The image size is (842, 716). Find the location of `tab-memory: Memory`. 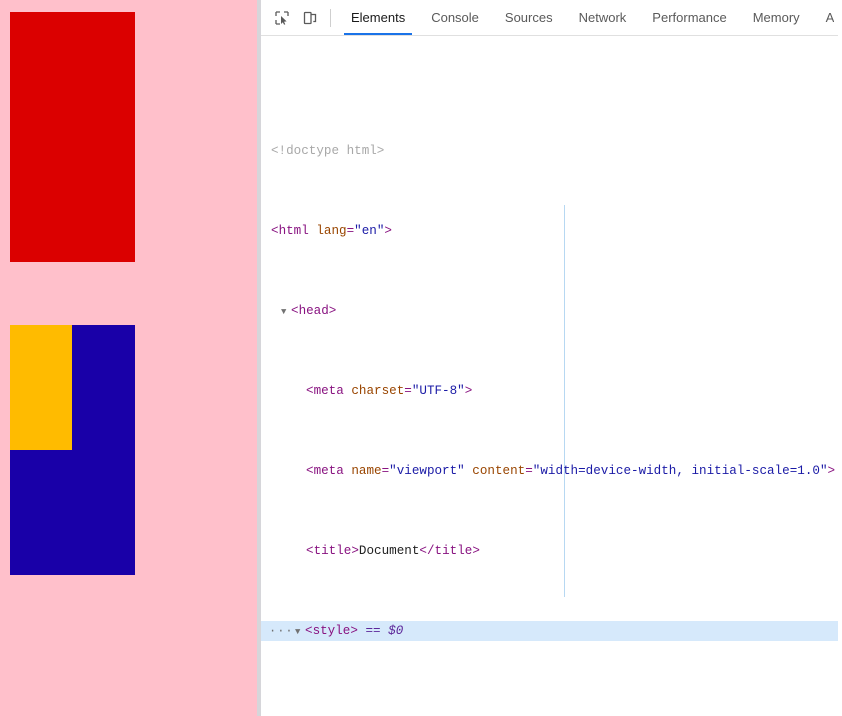

tab-memory: Memory is located at coordinates (776, 17).